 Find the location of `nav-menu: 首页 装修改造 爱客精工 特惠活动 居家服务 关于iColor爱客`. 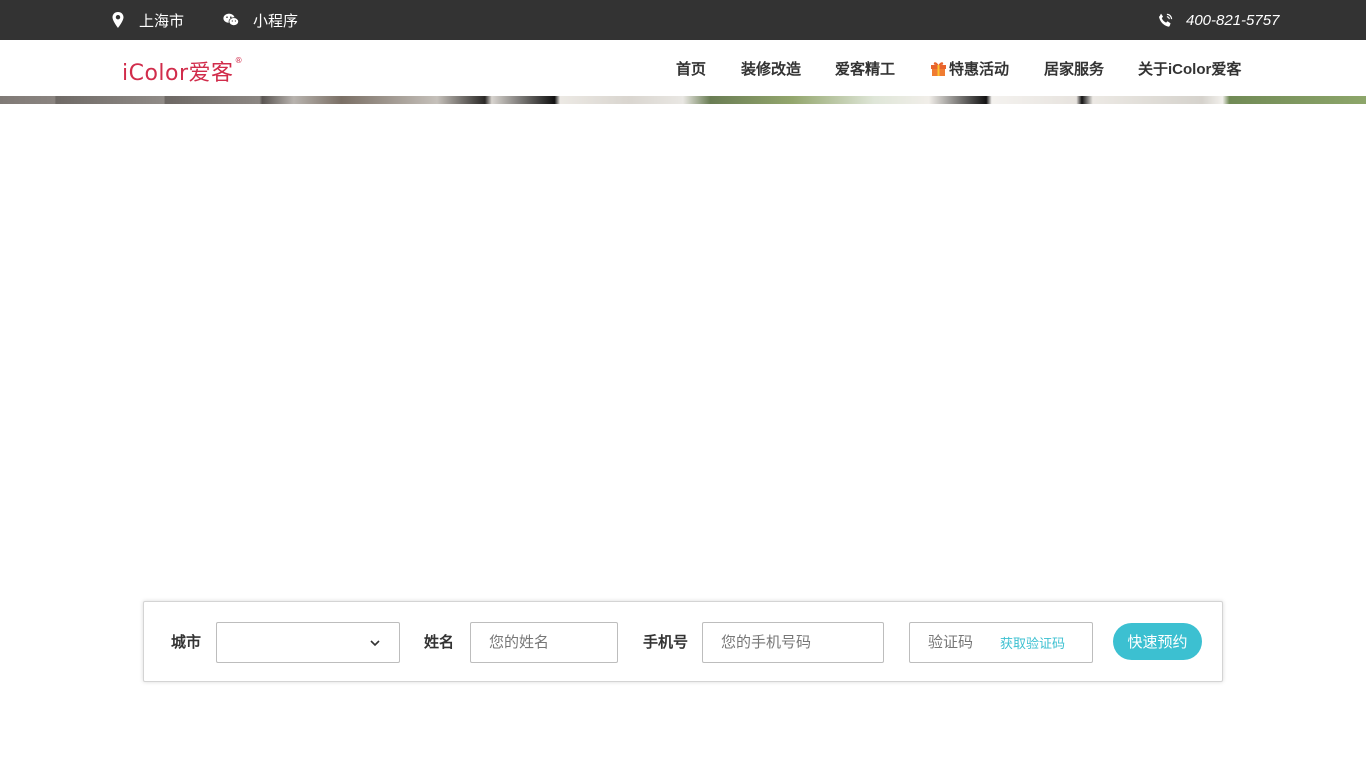

nav-menu: 首页 装修改造 爱客精工 特惠活动 居家服务 关于iColor爱客 is located at coordinates (683, 68).